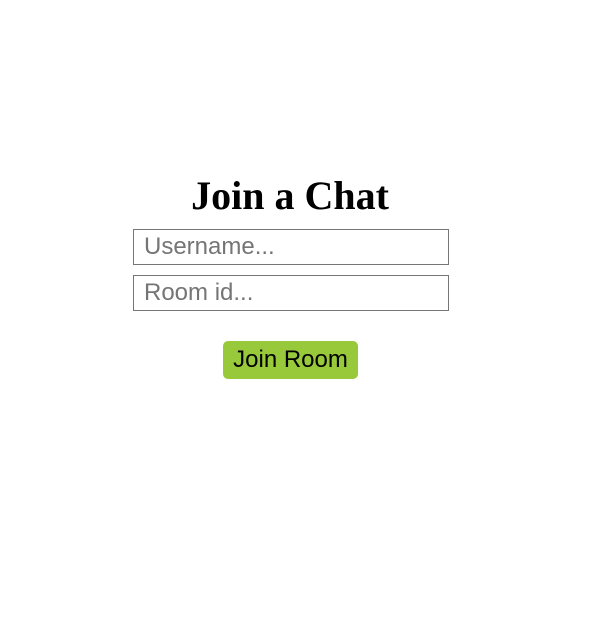 This screenshot has height=618, width=604. I want to click on room-id-input, so click(291, 293).